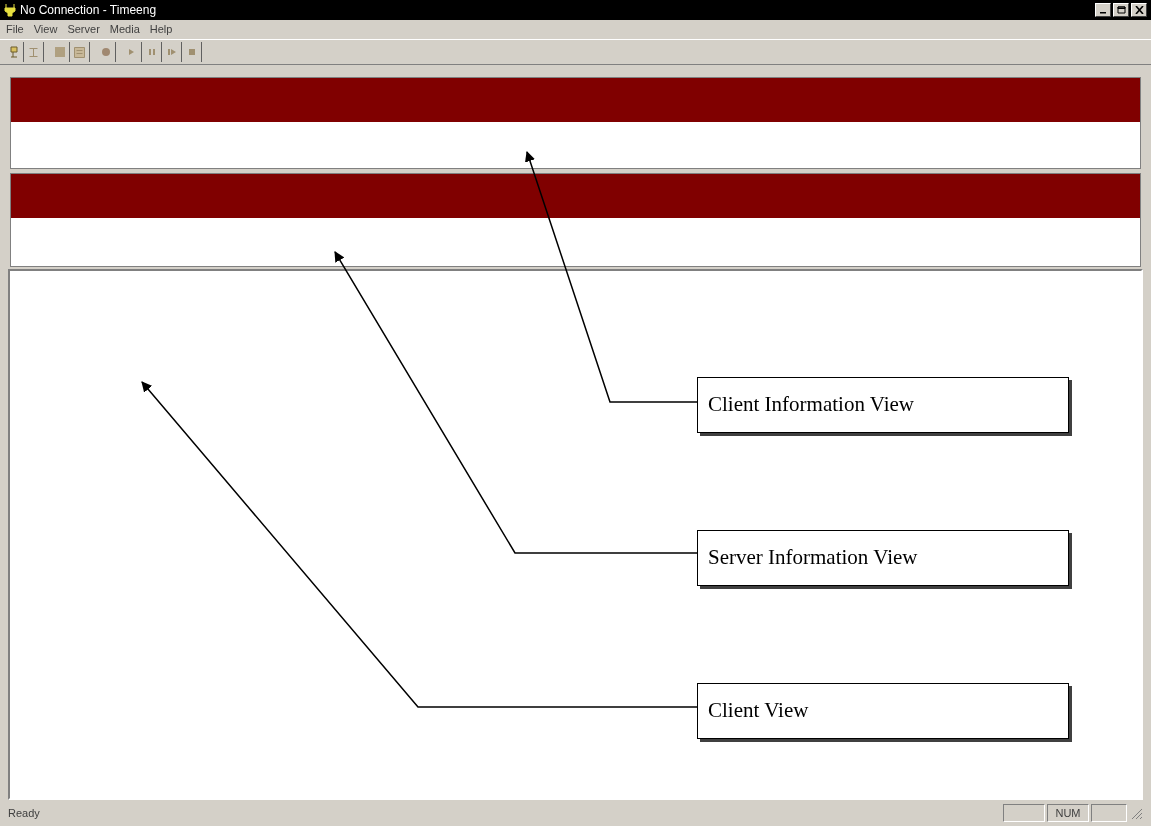  What do you see at coordinates (151, 52) in the screenshot?
I see `pause-icon` at bounding box center [151, 52].